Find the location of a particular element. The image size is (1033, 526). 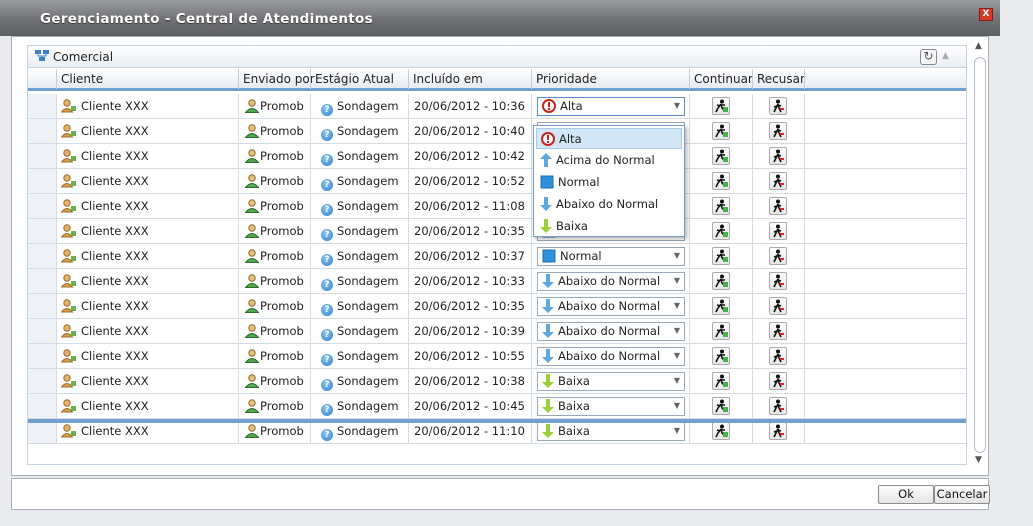

priority-option: Acima do Normal is located at coordinates (609, 160).